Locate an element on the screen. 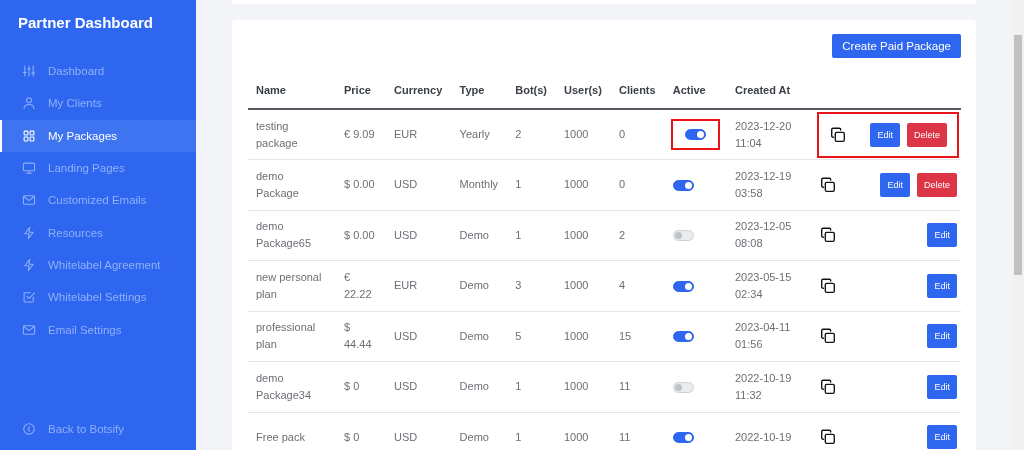 The height and width of the screenshot is (450, 1024). table-cell: 2023-05-15 02:34 is located at coordinates (763, 285).